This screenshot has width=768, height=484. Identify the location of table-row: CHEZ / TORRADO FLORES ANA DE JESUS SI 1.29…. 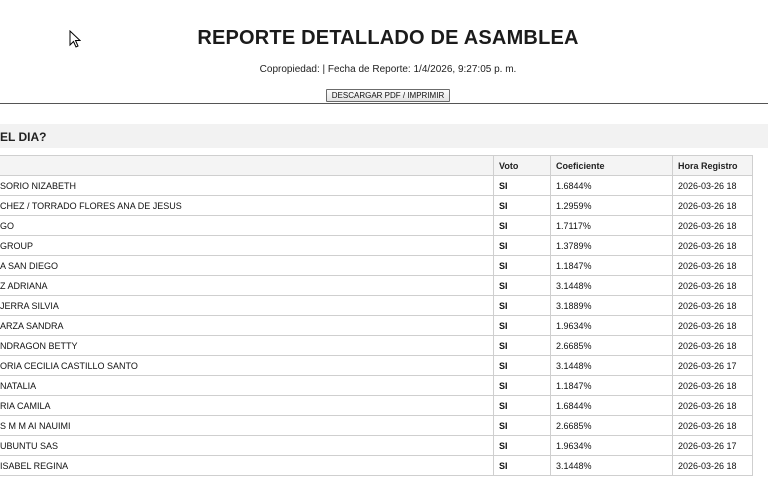
(376, 205).